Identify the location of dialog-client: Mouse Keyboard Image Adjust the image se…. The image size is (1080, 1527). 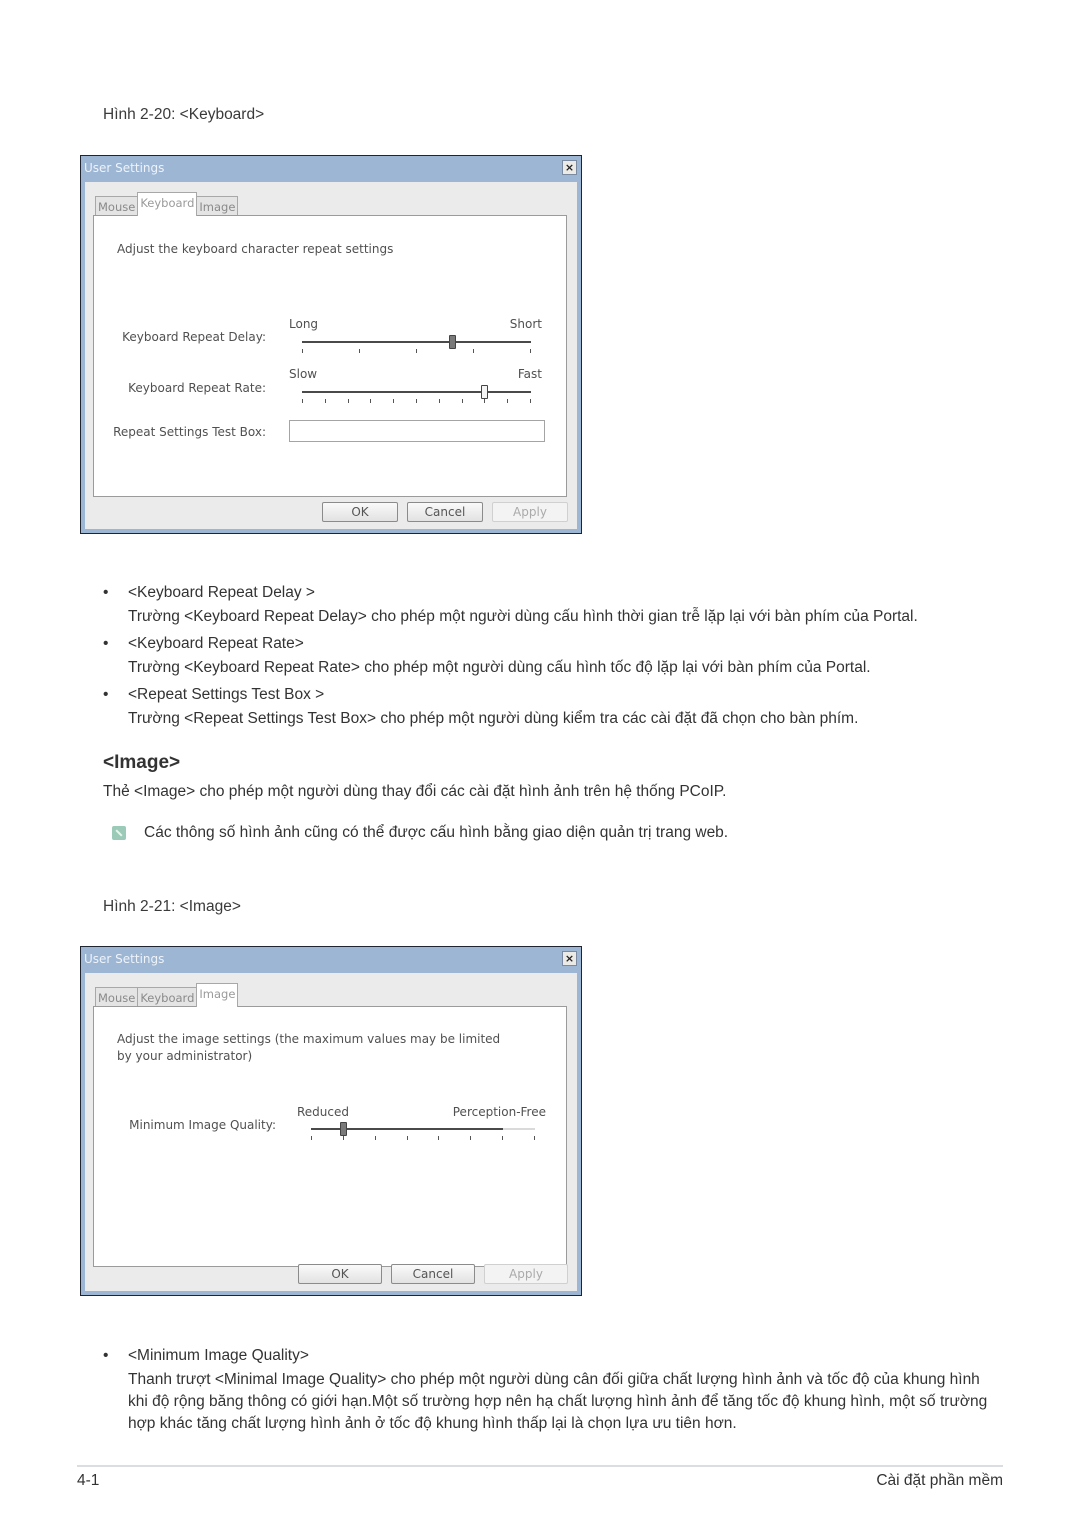
(331, 1132).